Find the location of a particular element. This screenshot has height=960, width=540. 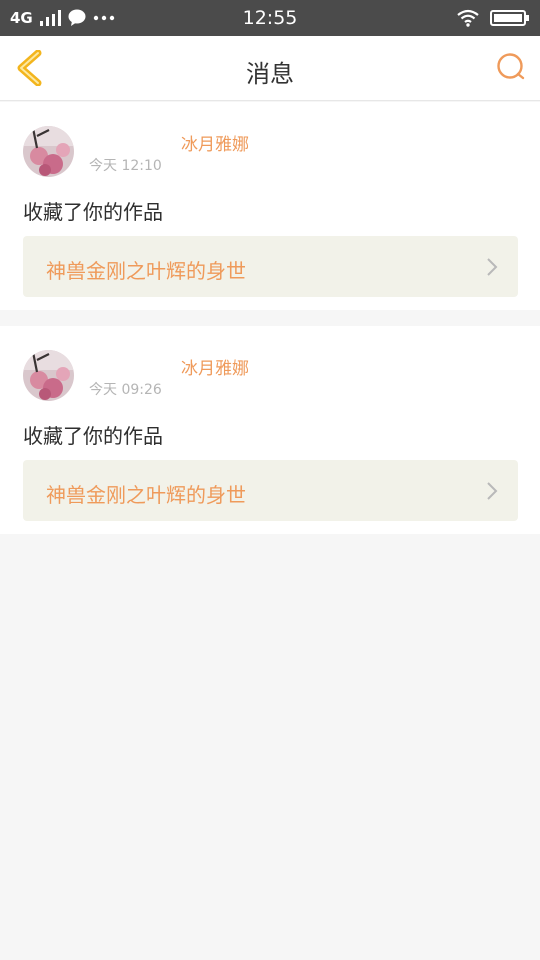

search-icon is located at coordinates (511, 66).